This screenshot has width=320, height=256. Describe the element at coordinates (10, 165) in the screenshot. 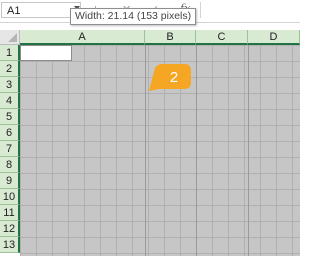

I see `row-header-8: 8` at that location.